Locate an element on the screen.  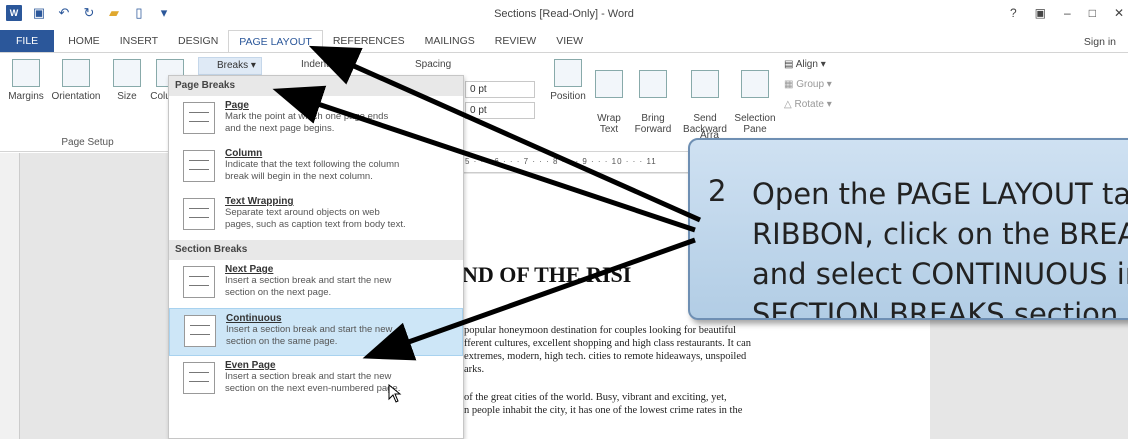
breaks-label: Breaks is located at coordinates (233, 65).